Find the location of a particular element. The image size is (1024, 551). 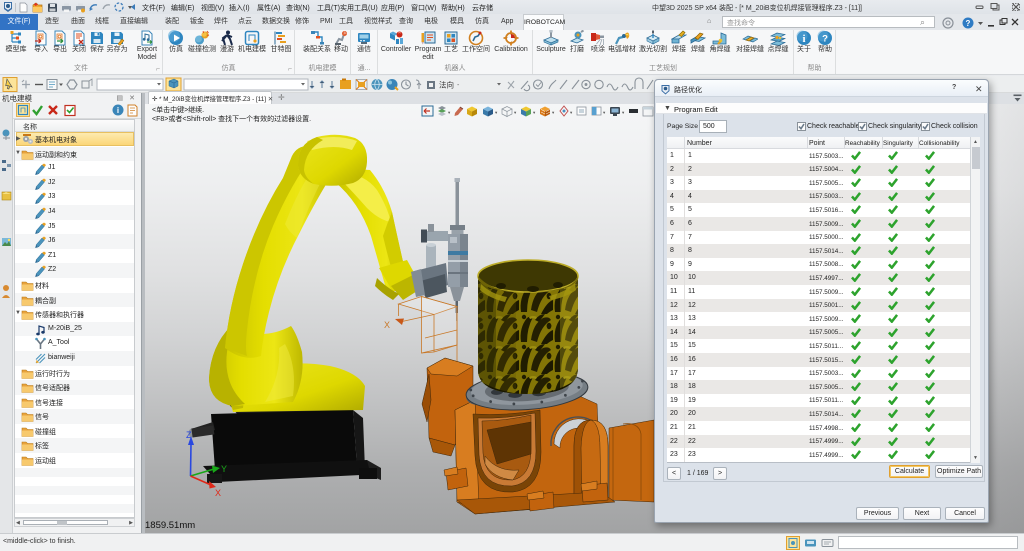

svg-text: Y is located at coordinates (224, 469).